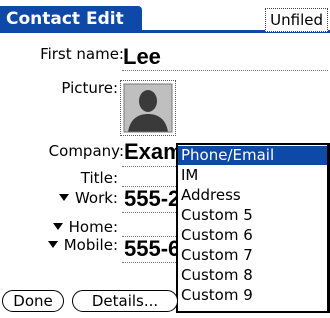 The width and height of the screenshot is (330, 318). I want to click on mobile-label: Mobile:, so click(90, 245).